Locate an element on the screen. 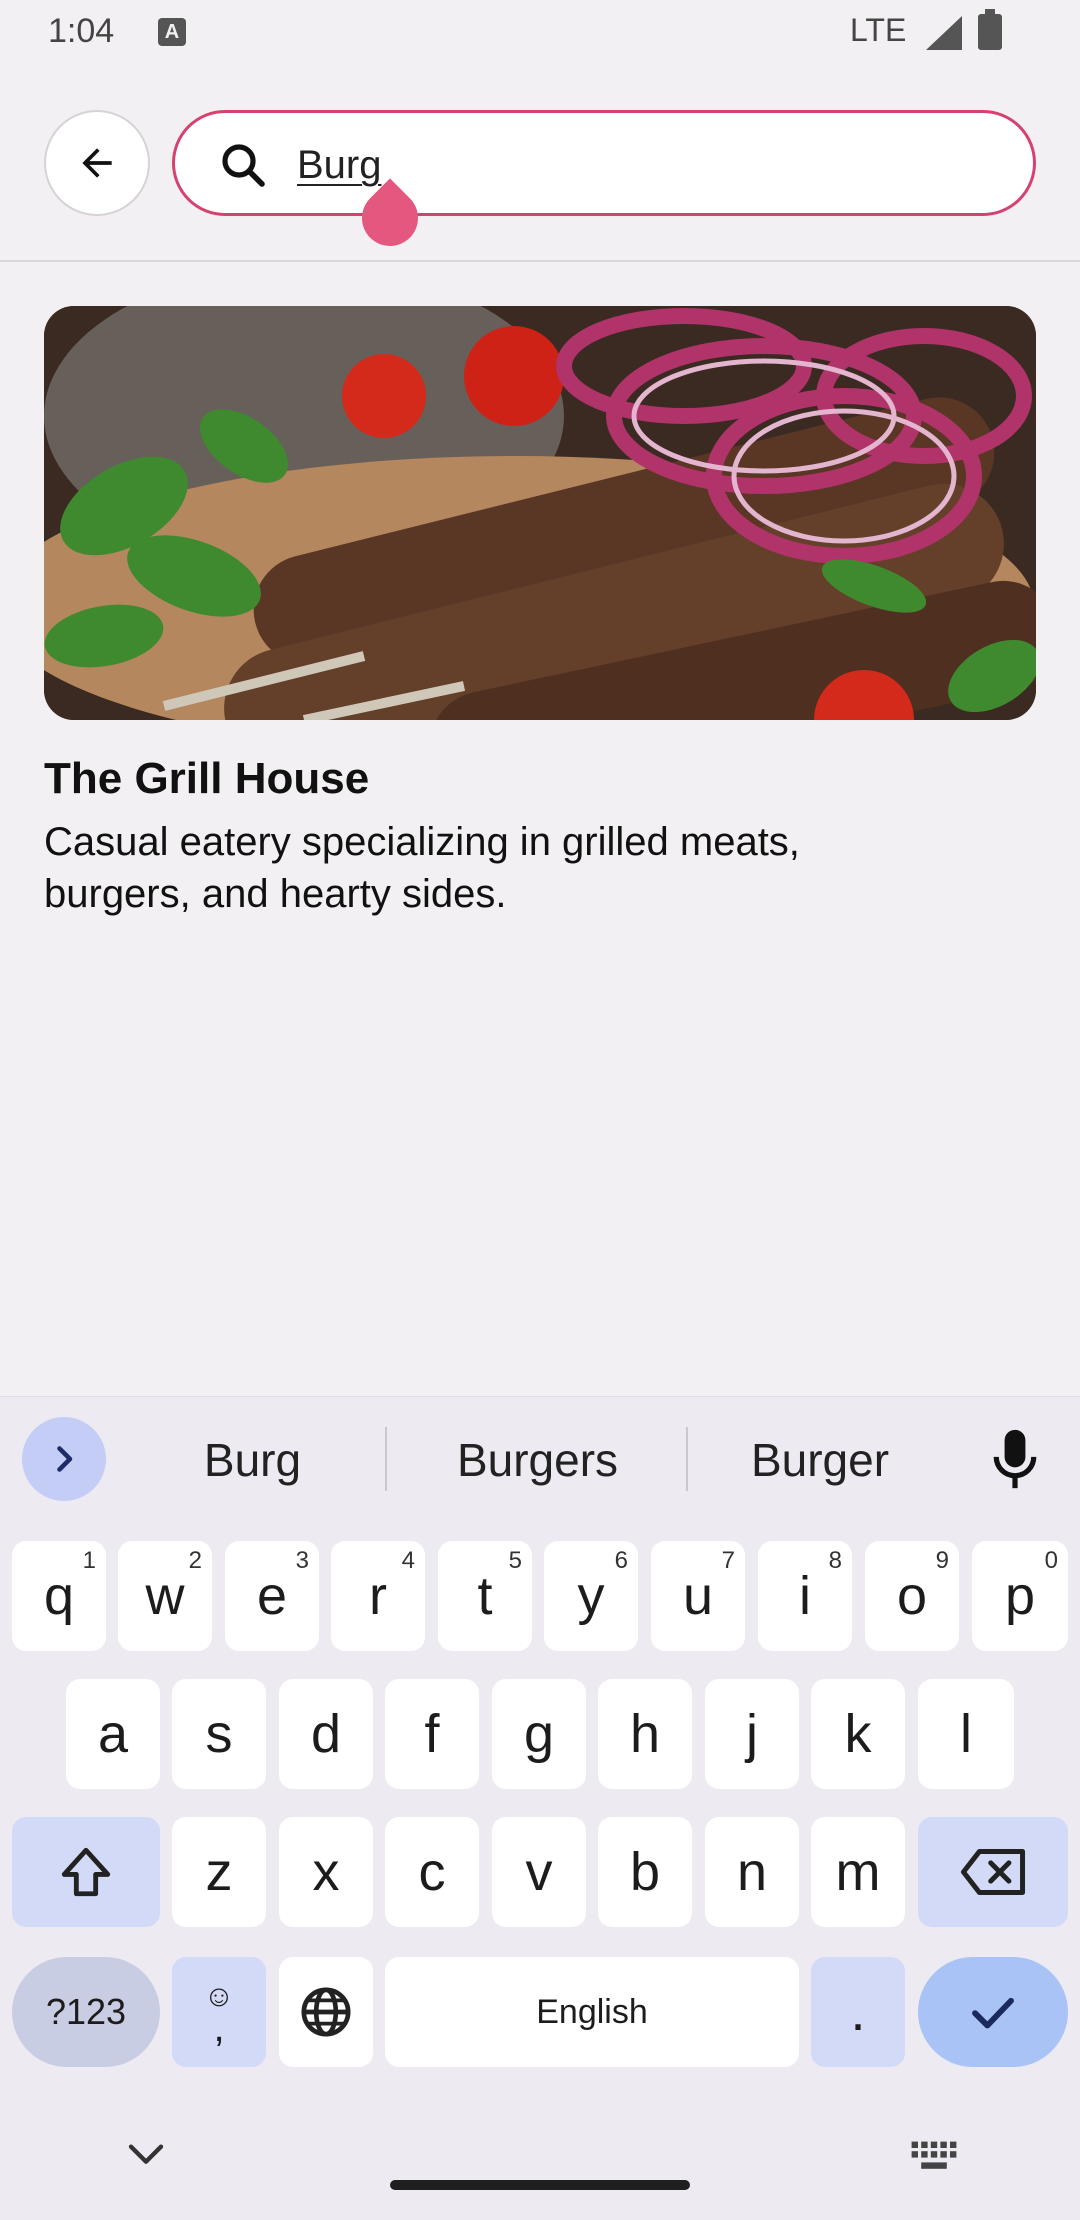  language-key is located at coordinates (326, 2012).